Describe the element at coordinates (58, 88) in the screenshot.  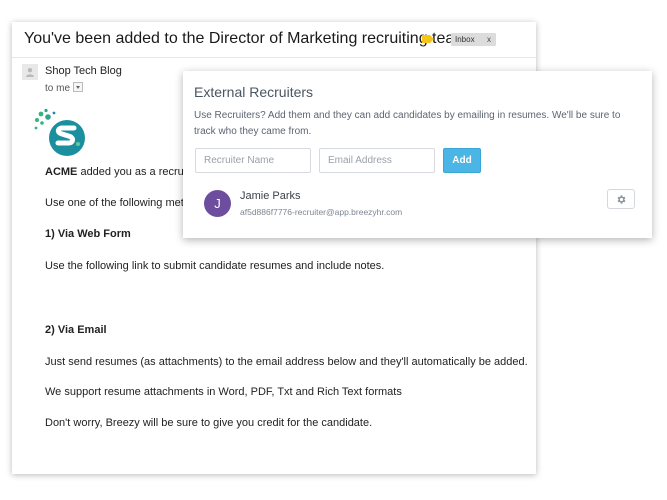
I see `recipient-text: to me` at that location.